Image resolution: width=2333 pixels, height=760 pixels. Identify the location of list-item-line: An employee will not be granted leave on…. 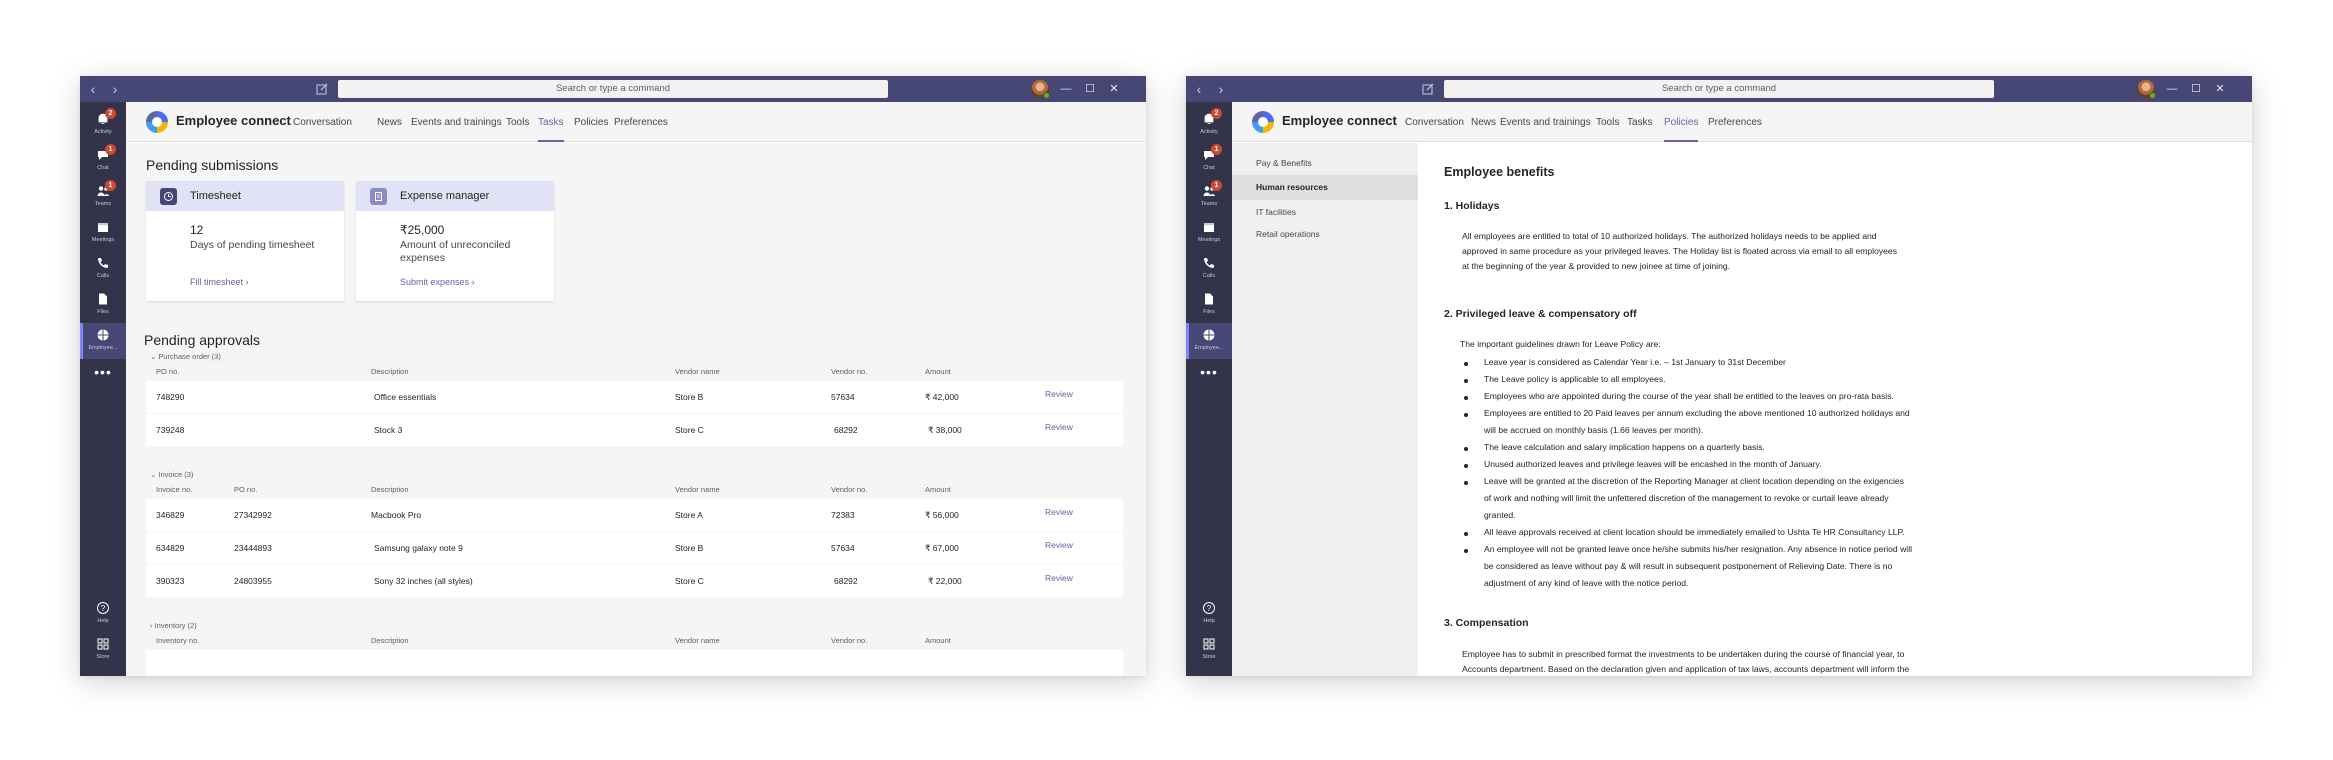
(1698, 549).